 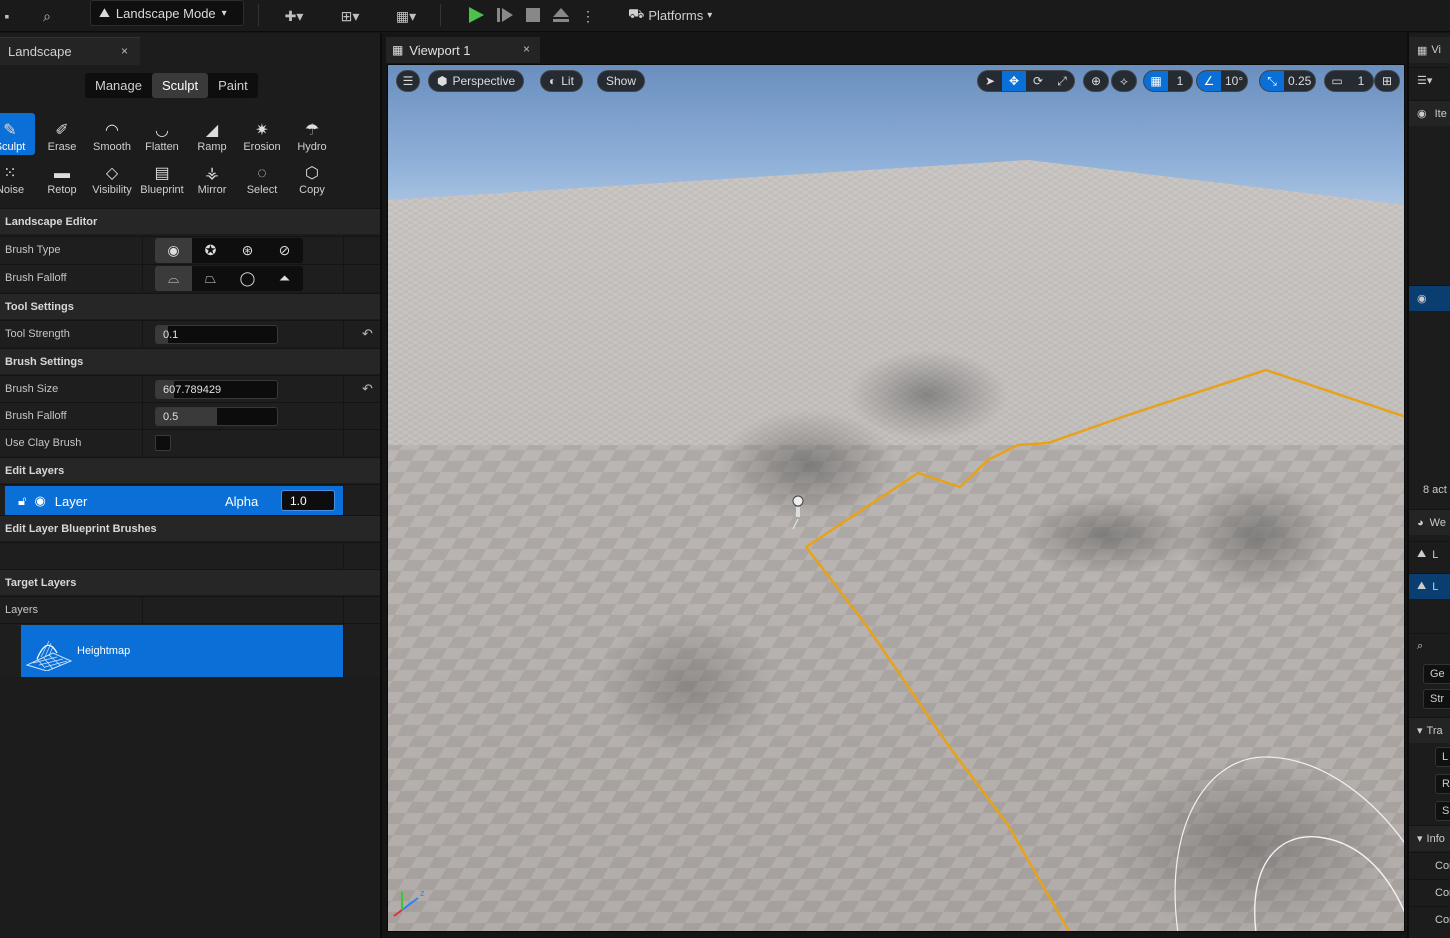 I want to click on rotation-snap-value: 10°, so click(x=1234, y=81).